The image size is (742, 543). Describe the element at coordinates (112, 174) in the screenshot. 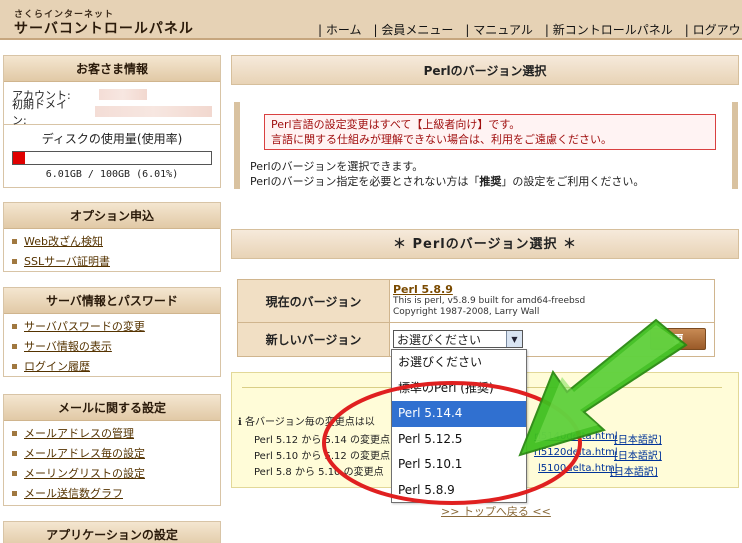

I see `disk-usage-value: 6.01GB / 100GB (6.01%)` at that location.